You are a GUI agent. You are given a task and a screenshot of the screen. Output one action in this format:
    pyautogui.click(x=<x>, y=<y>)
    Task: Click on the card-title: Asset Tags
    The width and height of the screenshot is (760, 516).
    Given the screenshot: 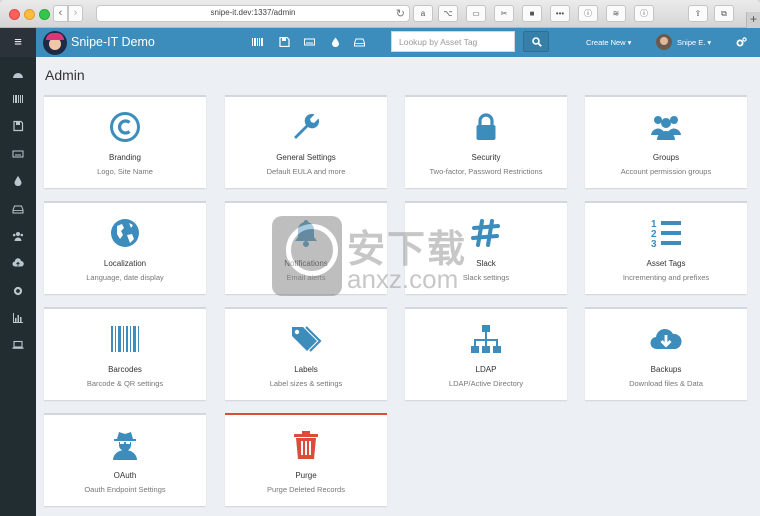 What is the action you would take?
    pyautogui.click(x=666, y=263)
    